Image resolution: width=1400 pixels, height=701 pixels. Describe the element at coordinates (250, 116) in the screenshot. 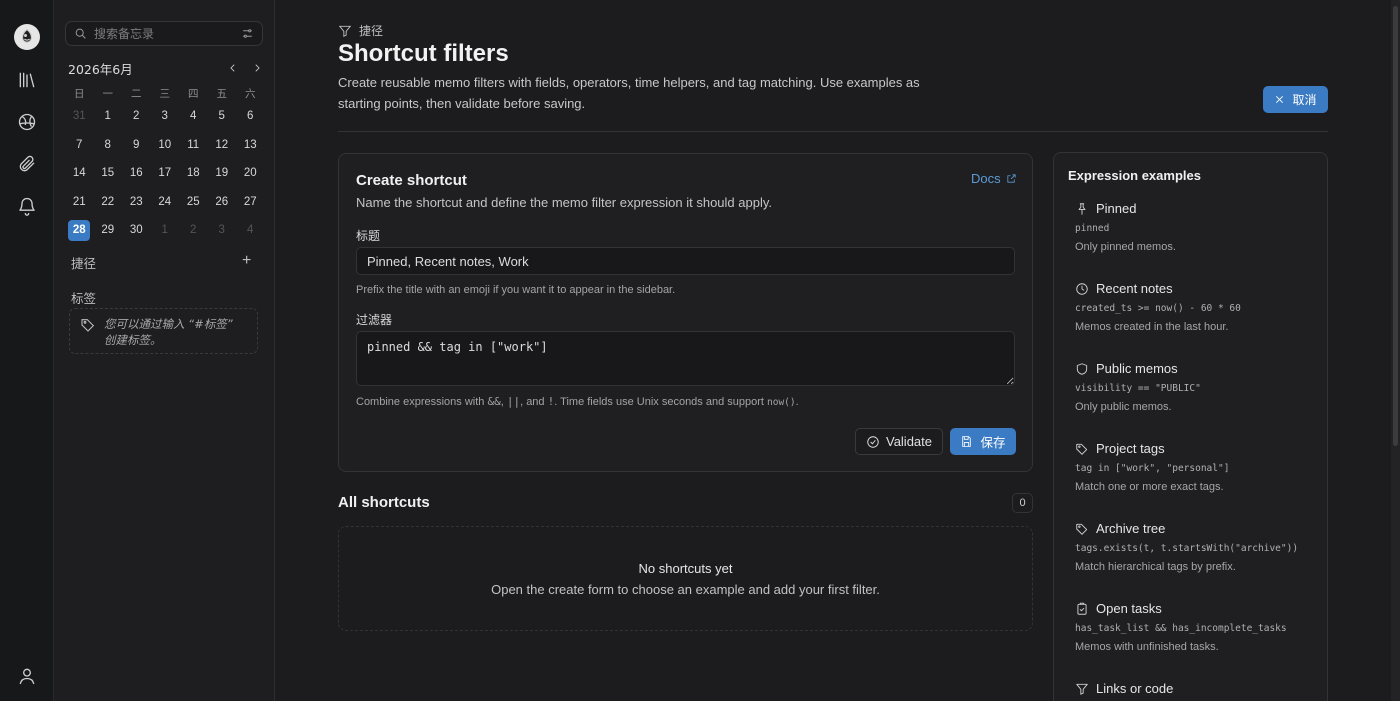

I see `calendar-day: 6` at that location.